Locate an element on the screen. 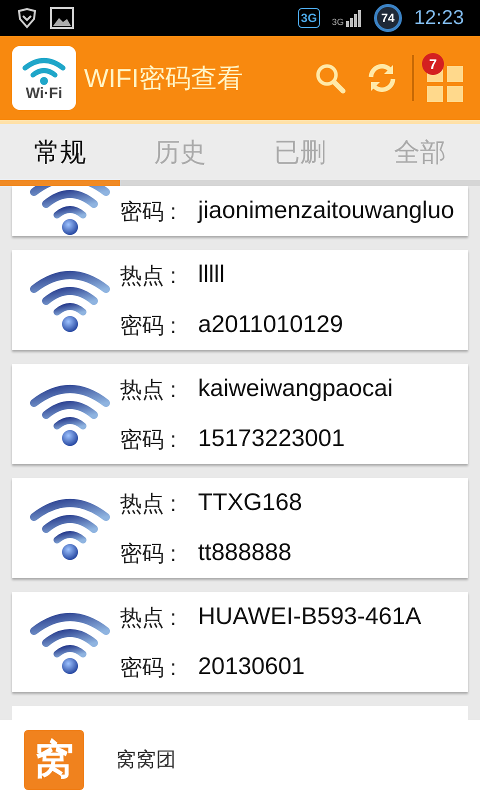 Image resolution: width=480 pixels, height=800 pixels. network-badge: 3G is located at coordinates (309, 18).